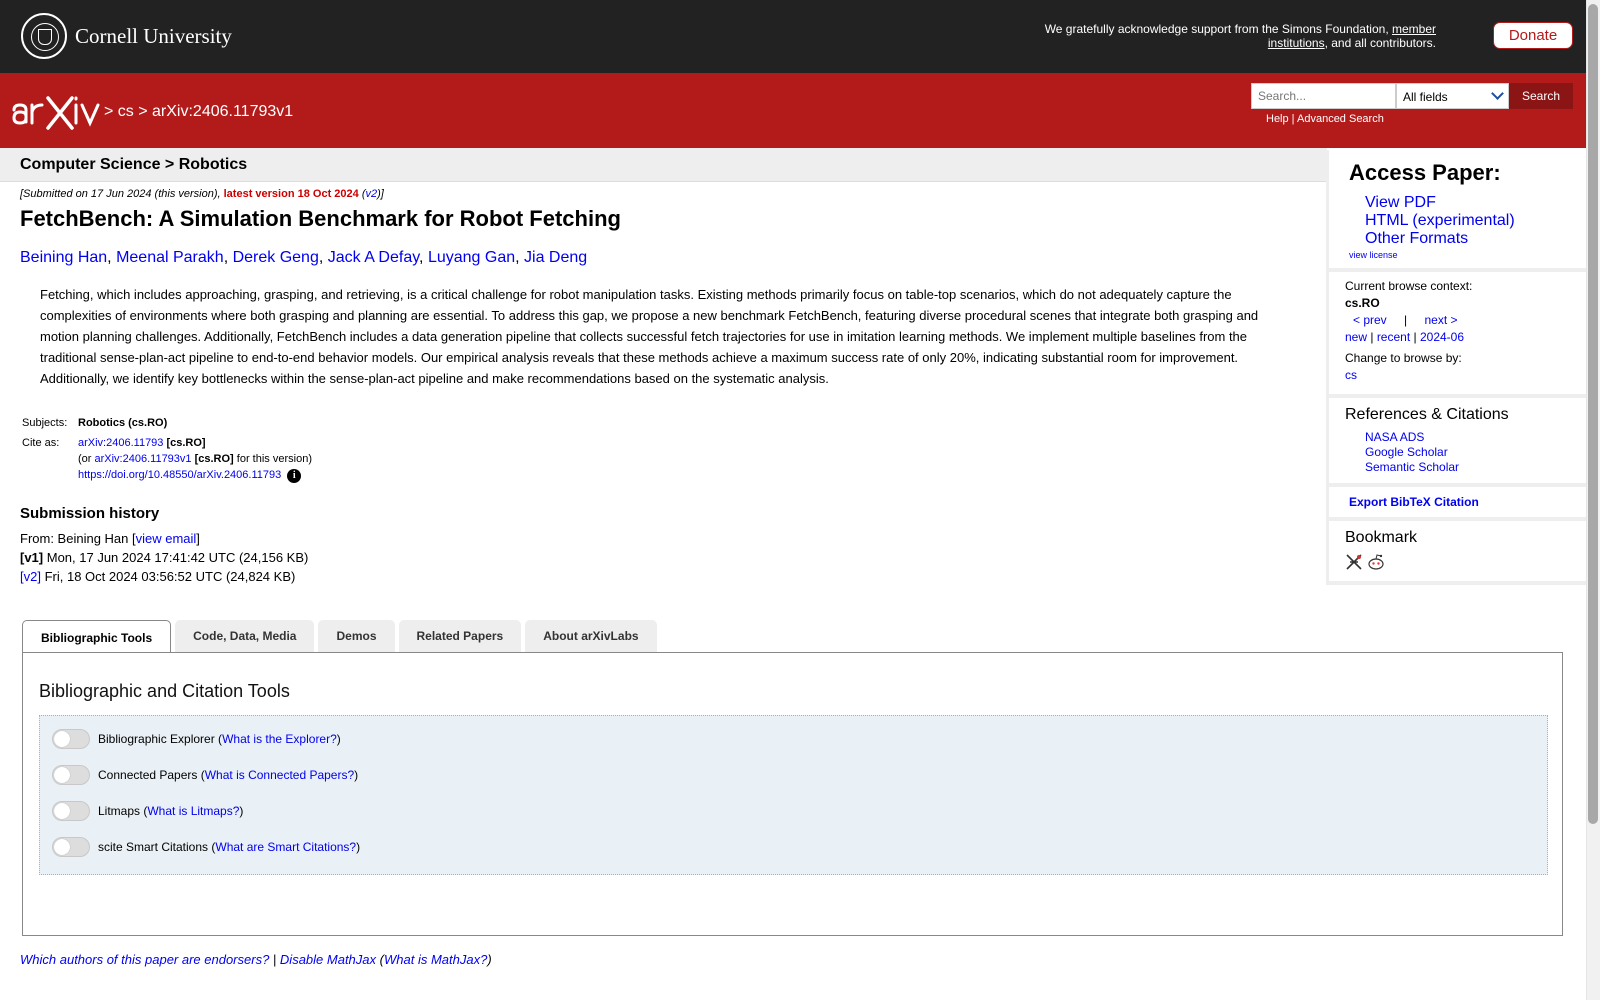 This screenshot has height=1000, width=1600. I want to click on v2-history-link: [v2], so click(30, 576).